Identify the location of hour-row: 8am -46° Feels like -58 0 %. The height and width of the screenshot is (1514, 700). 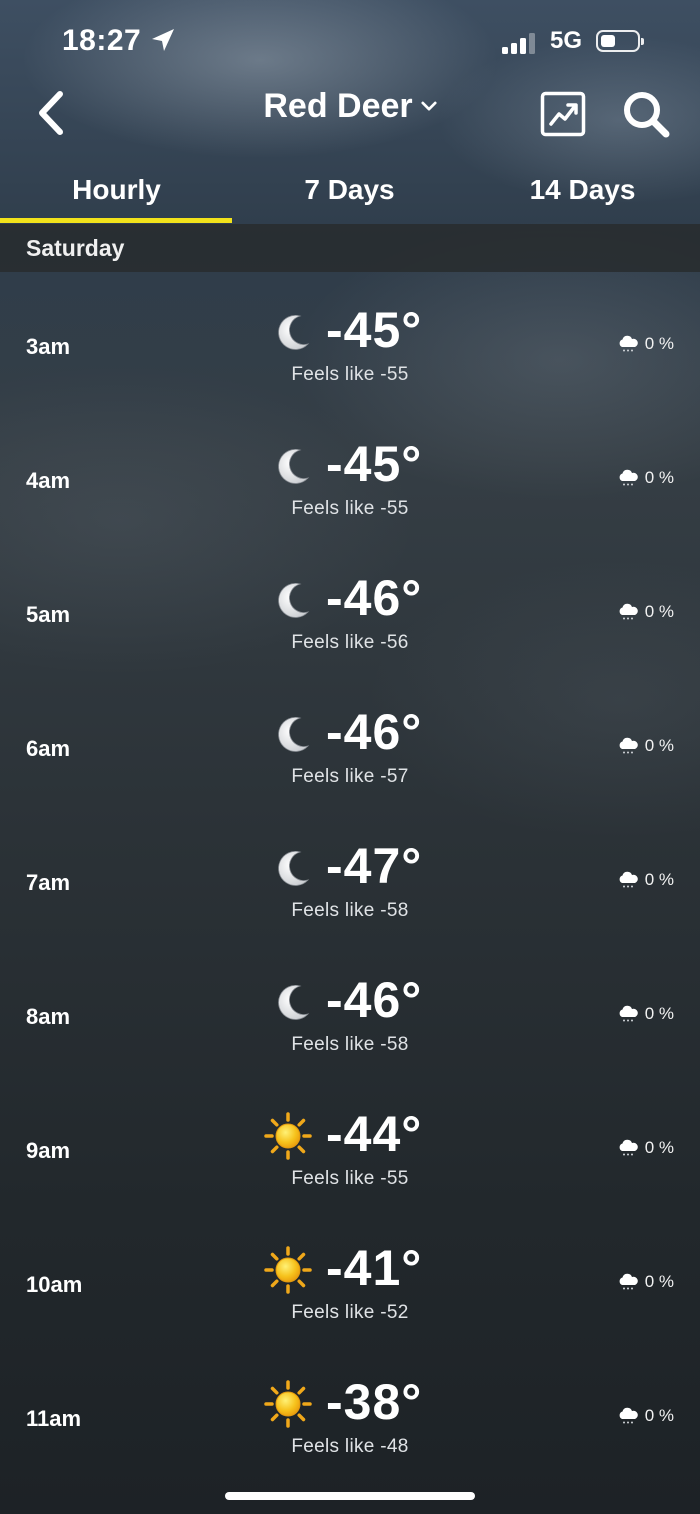
(350, 1015).